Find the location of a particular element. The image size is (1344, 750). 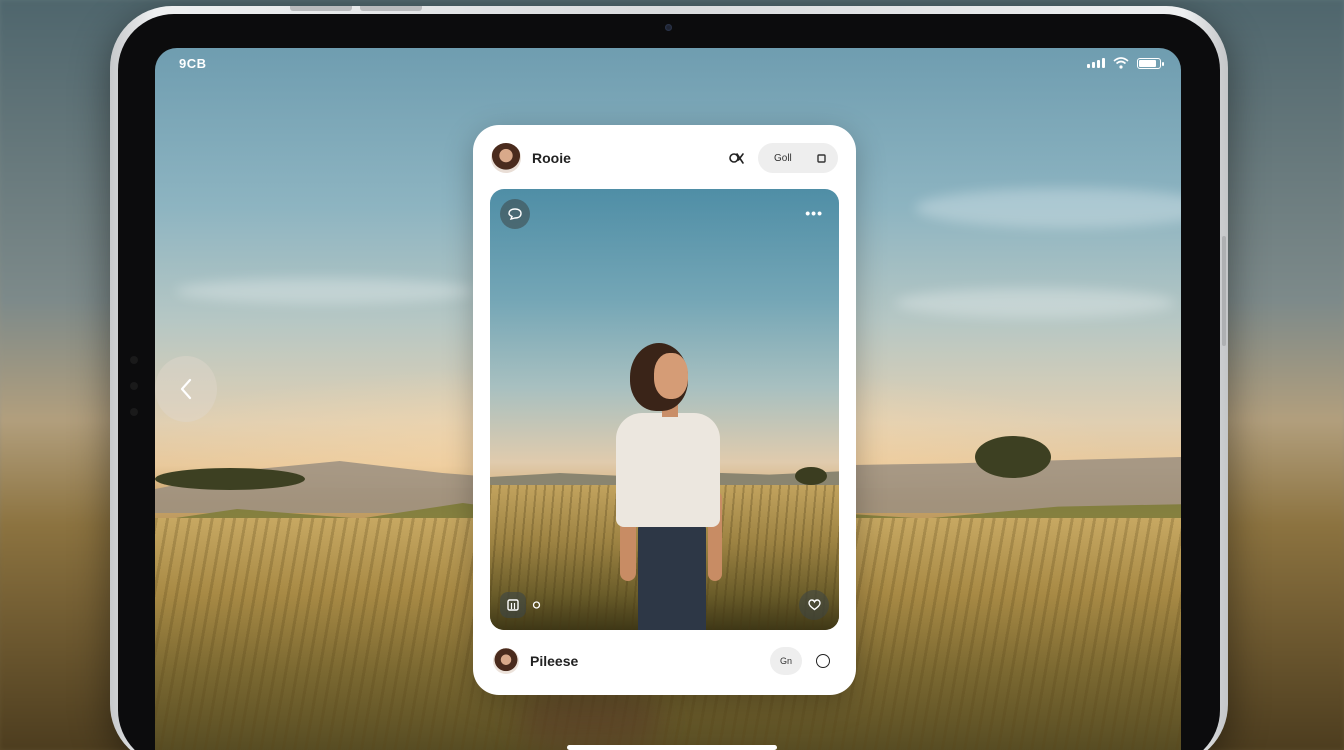

camera-icon is located at coordinates (668, 27).